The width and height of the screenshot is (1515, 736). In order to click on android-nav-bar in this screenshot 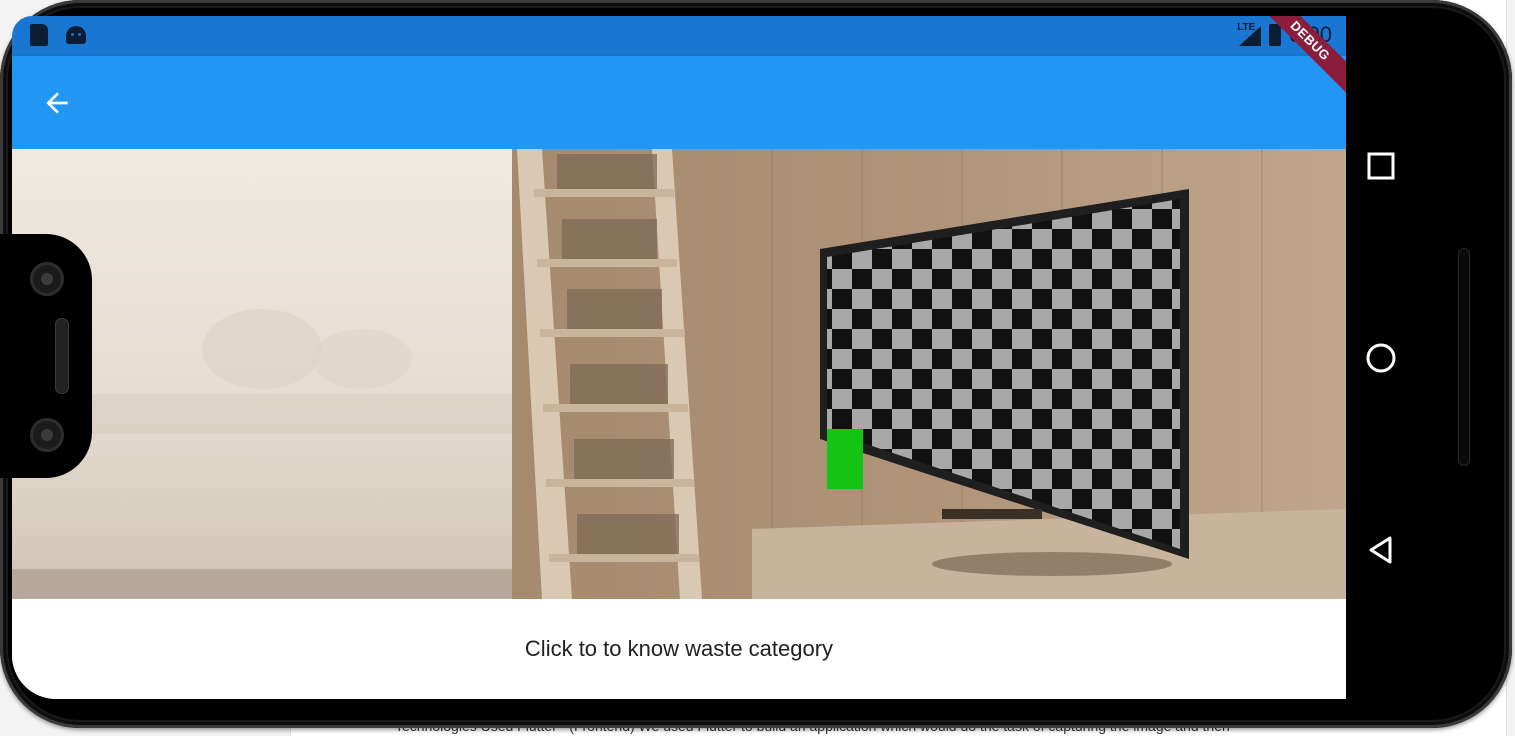, I will do `click(1381, 357)`.